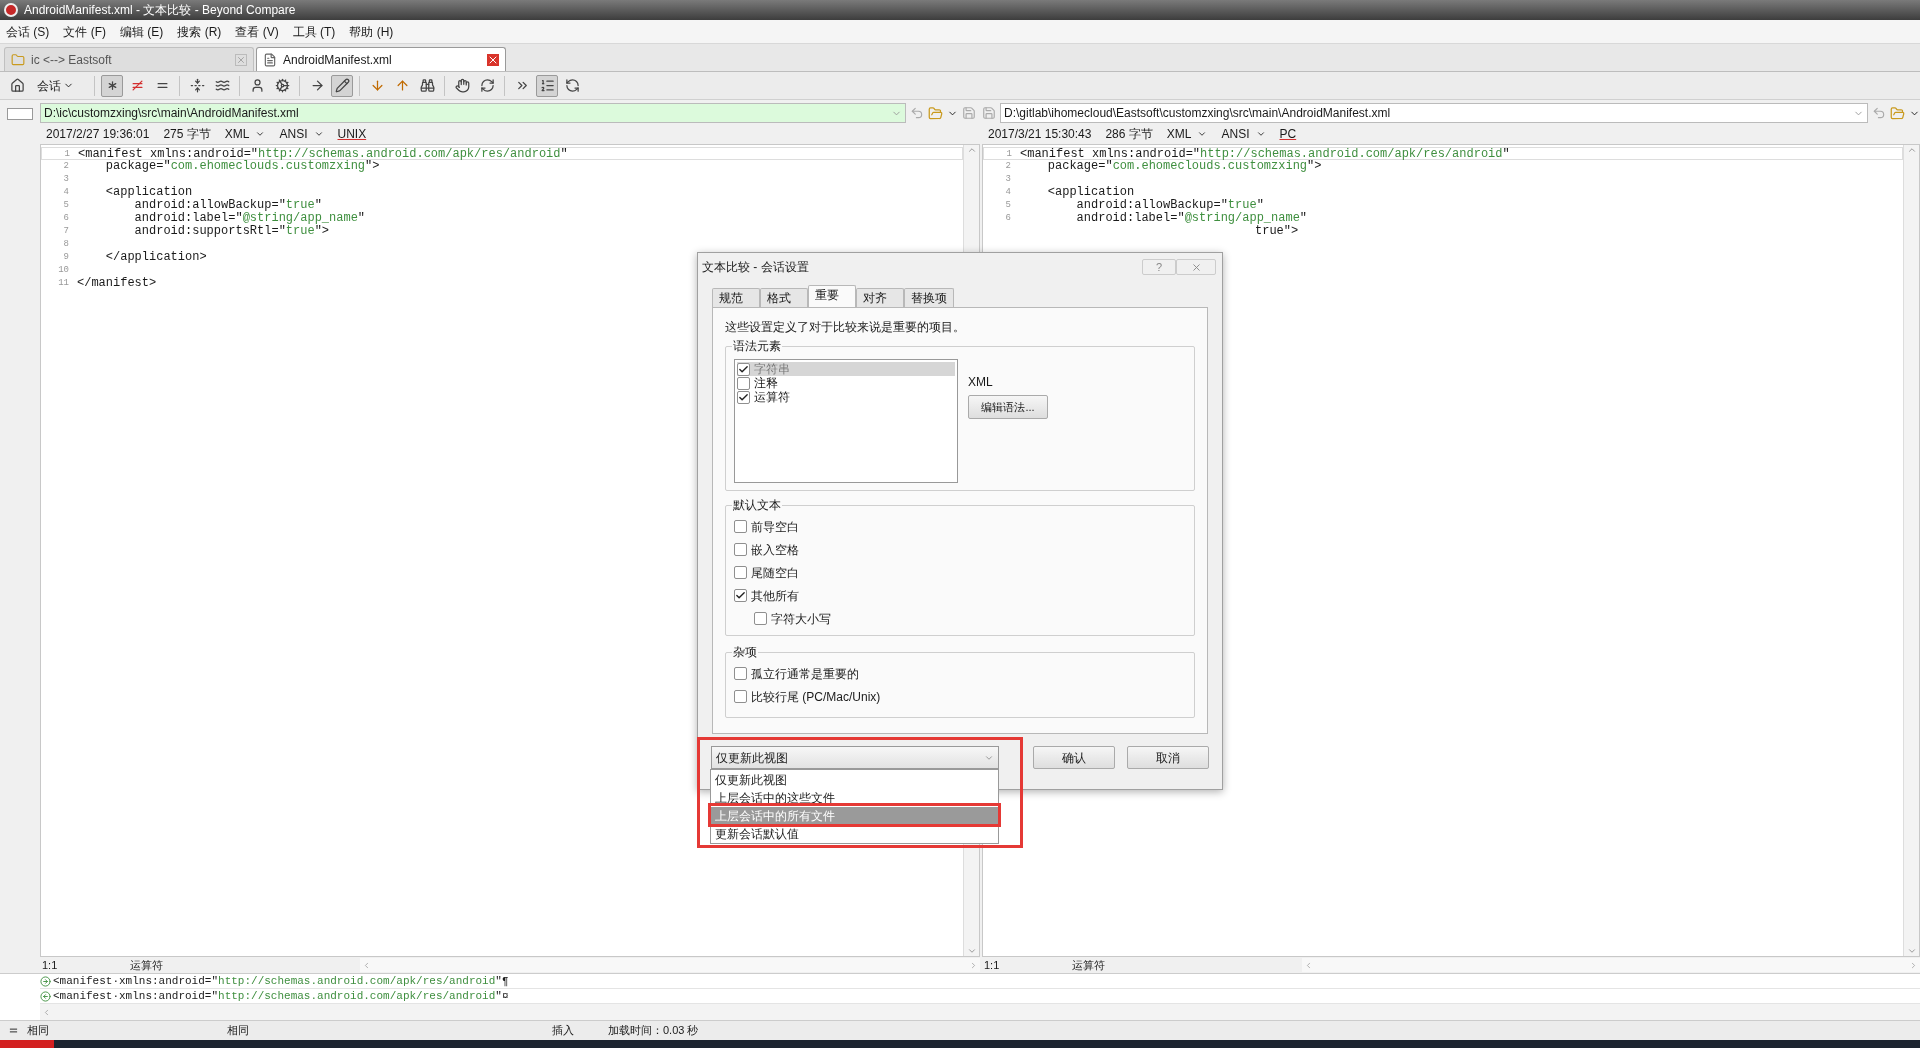 The image size is (1920, 1048). I want to click on file-date: 2017/3/21 15:30:43, so click(1040, 134).